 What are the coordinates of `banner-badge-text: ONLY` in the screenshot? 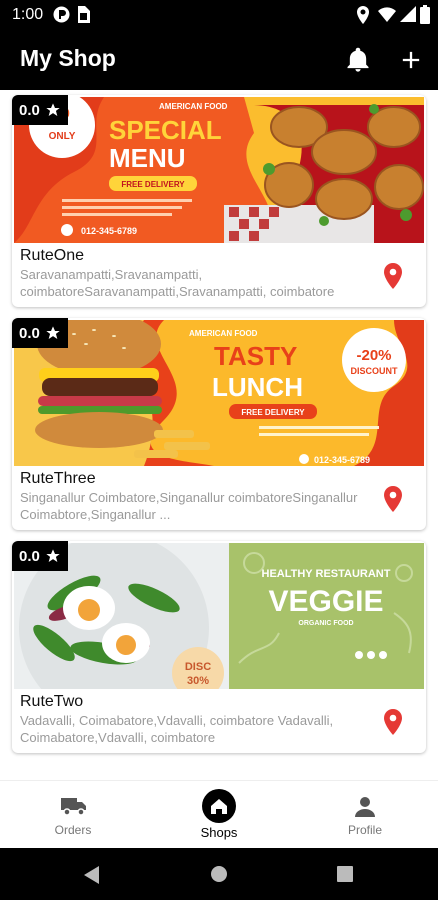 It's located at (62, 136).